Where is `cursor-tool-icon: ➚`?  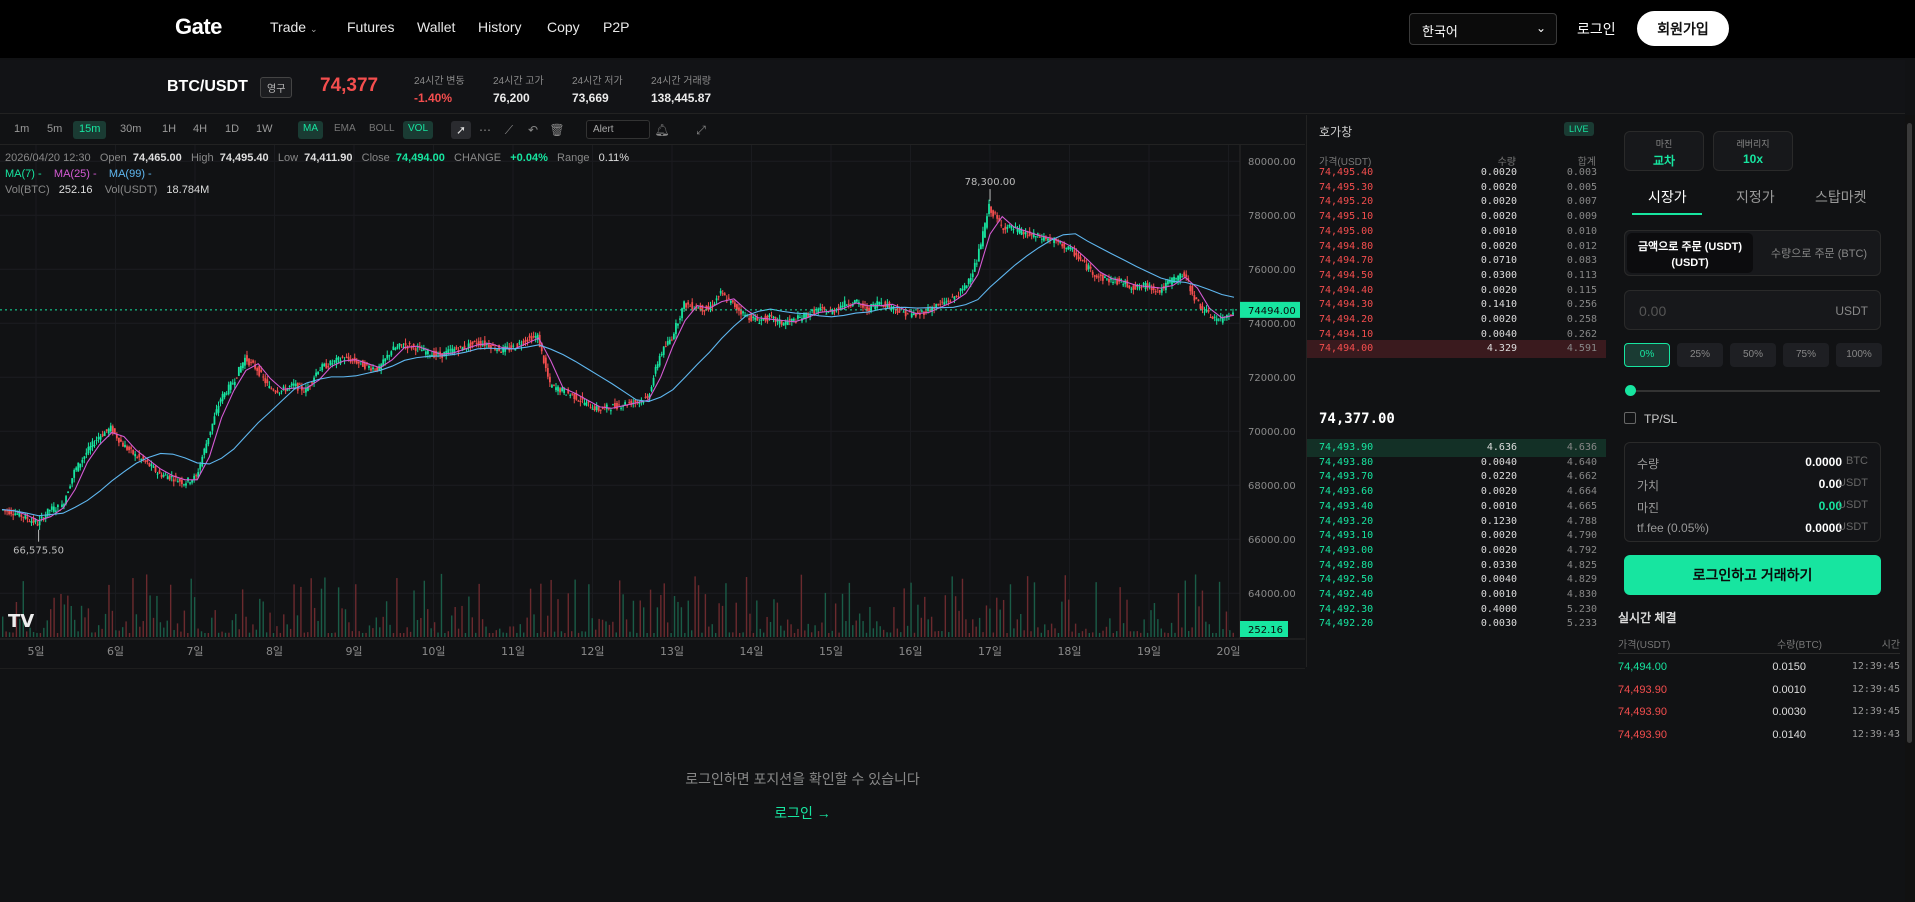 cursor-tool-icon: ➚ is located at coordinates (461, 130).